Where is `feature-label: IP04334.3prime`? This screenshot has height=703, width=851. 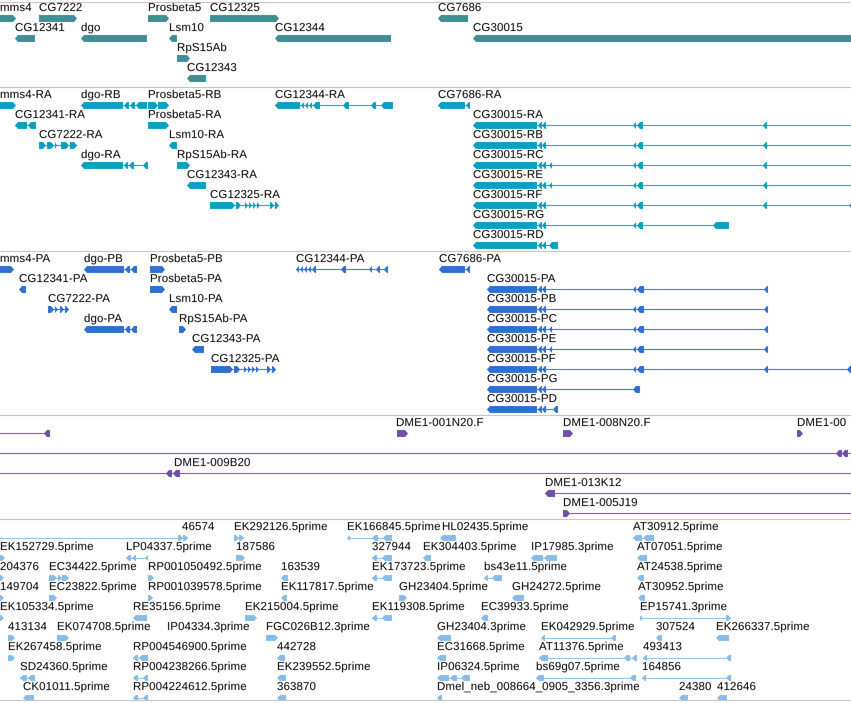 feature-label: IP04334.3prime is located at coordinates (208, 627).